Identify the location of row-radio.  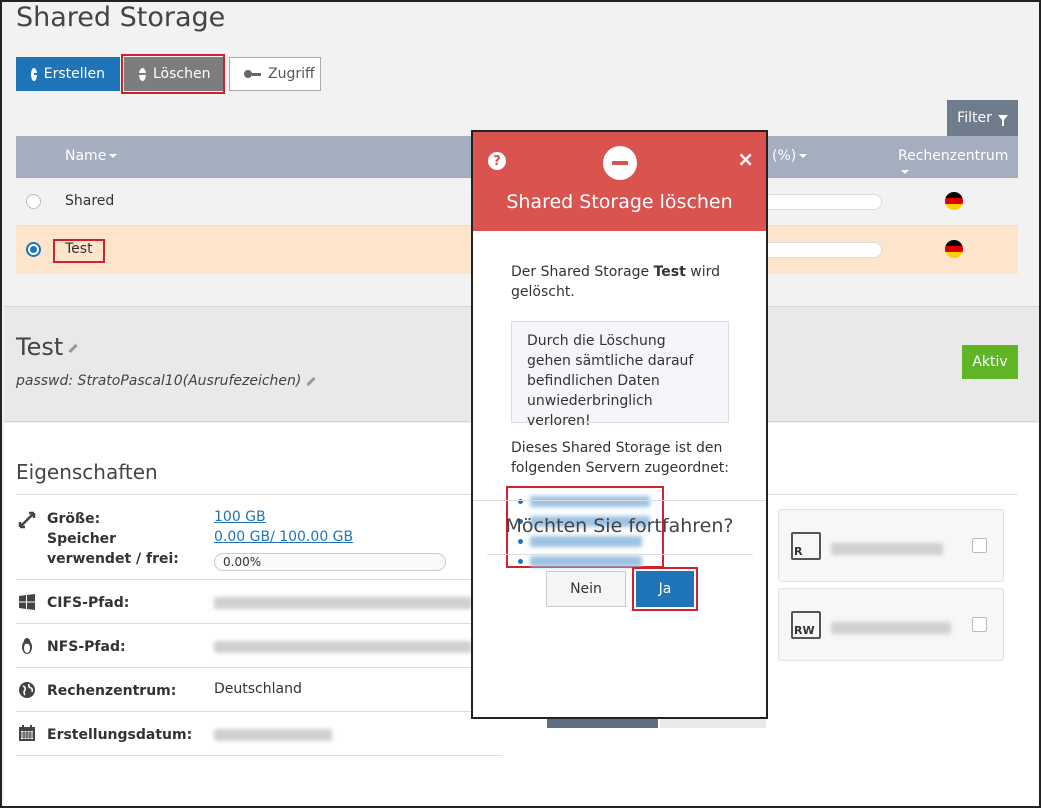
(33, 201).